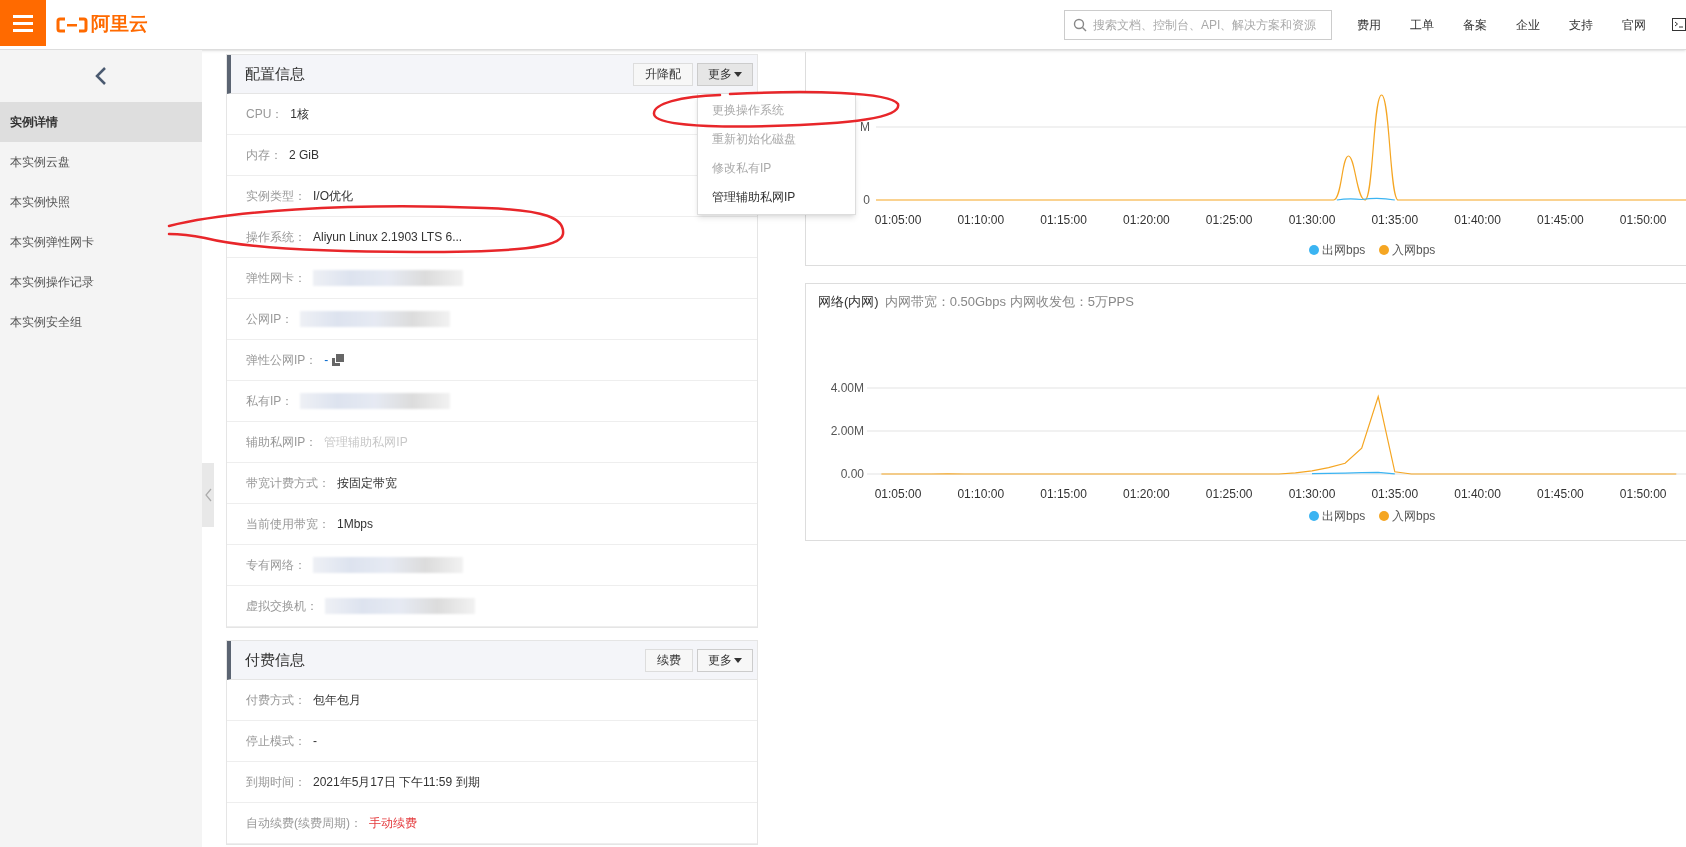 This screenshot has height=847, width=1686. What do you see at coordinates (865, 127) in the screenshot?
I see `axis-label: M` at bounding box center [865, 127].